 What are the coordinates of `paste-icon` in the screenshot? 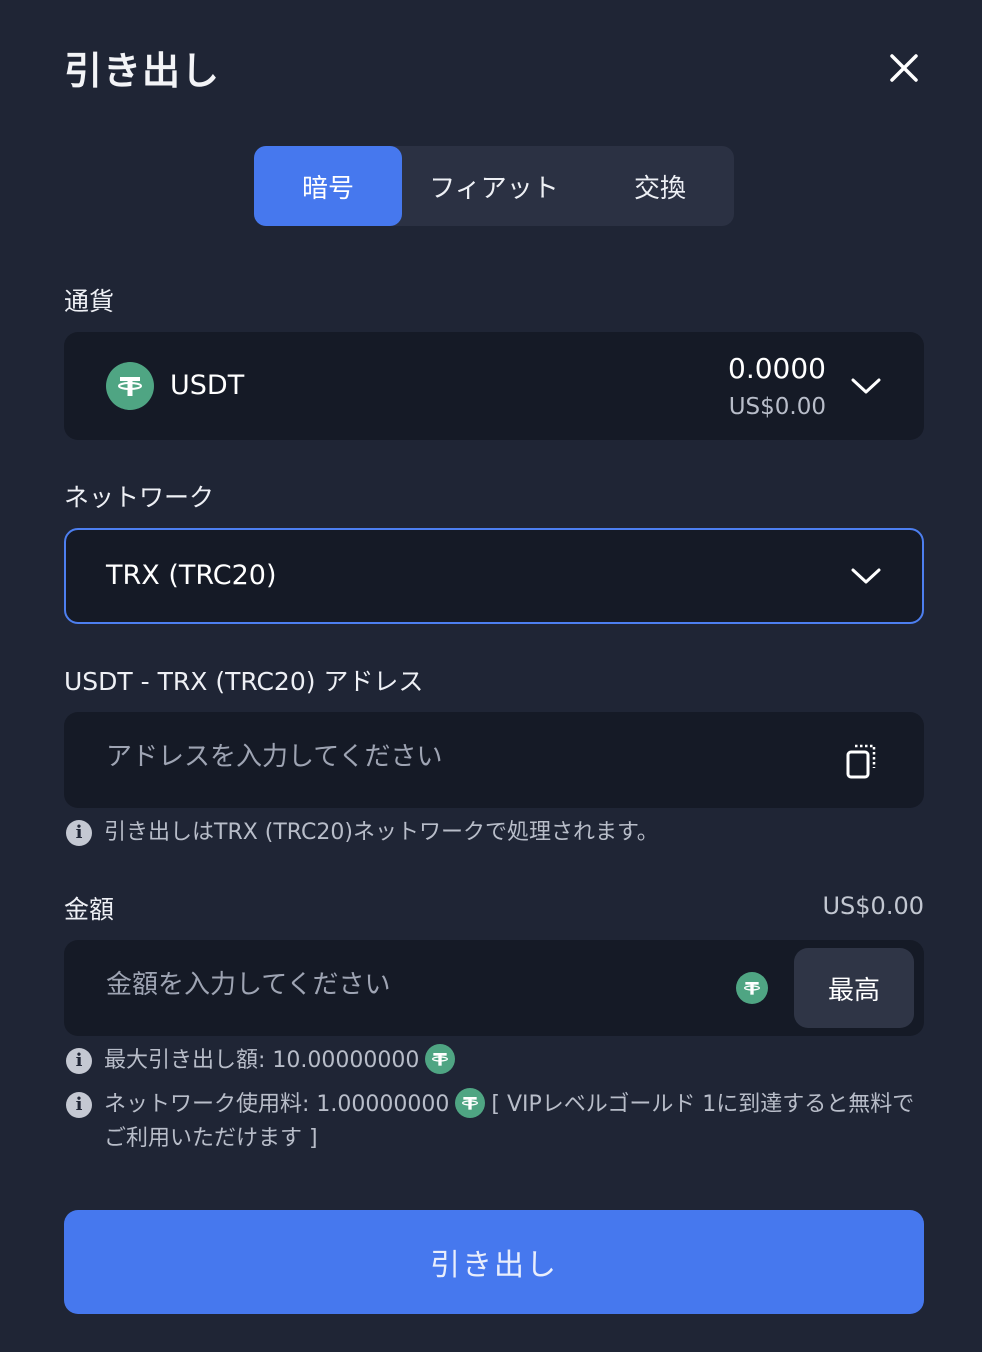 It's located at (861, 761).